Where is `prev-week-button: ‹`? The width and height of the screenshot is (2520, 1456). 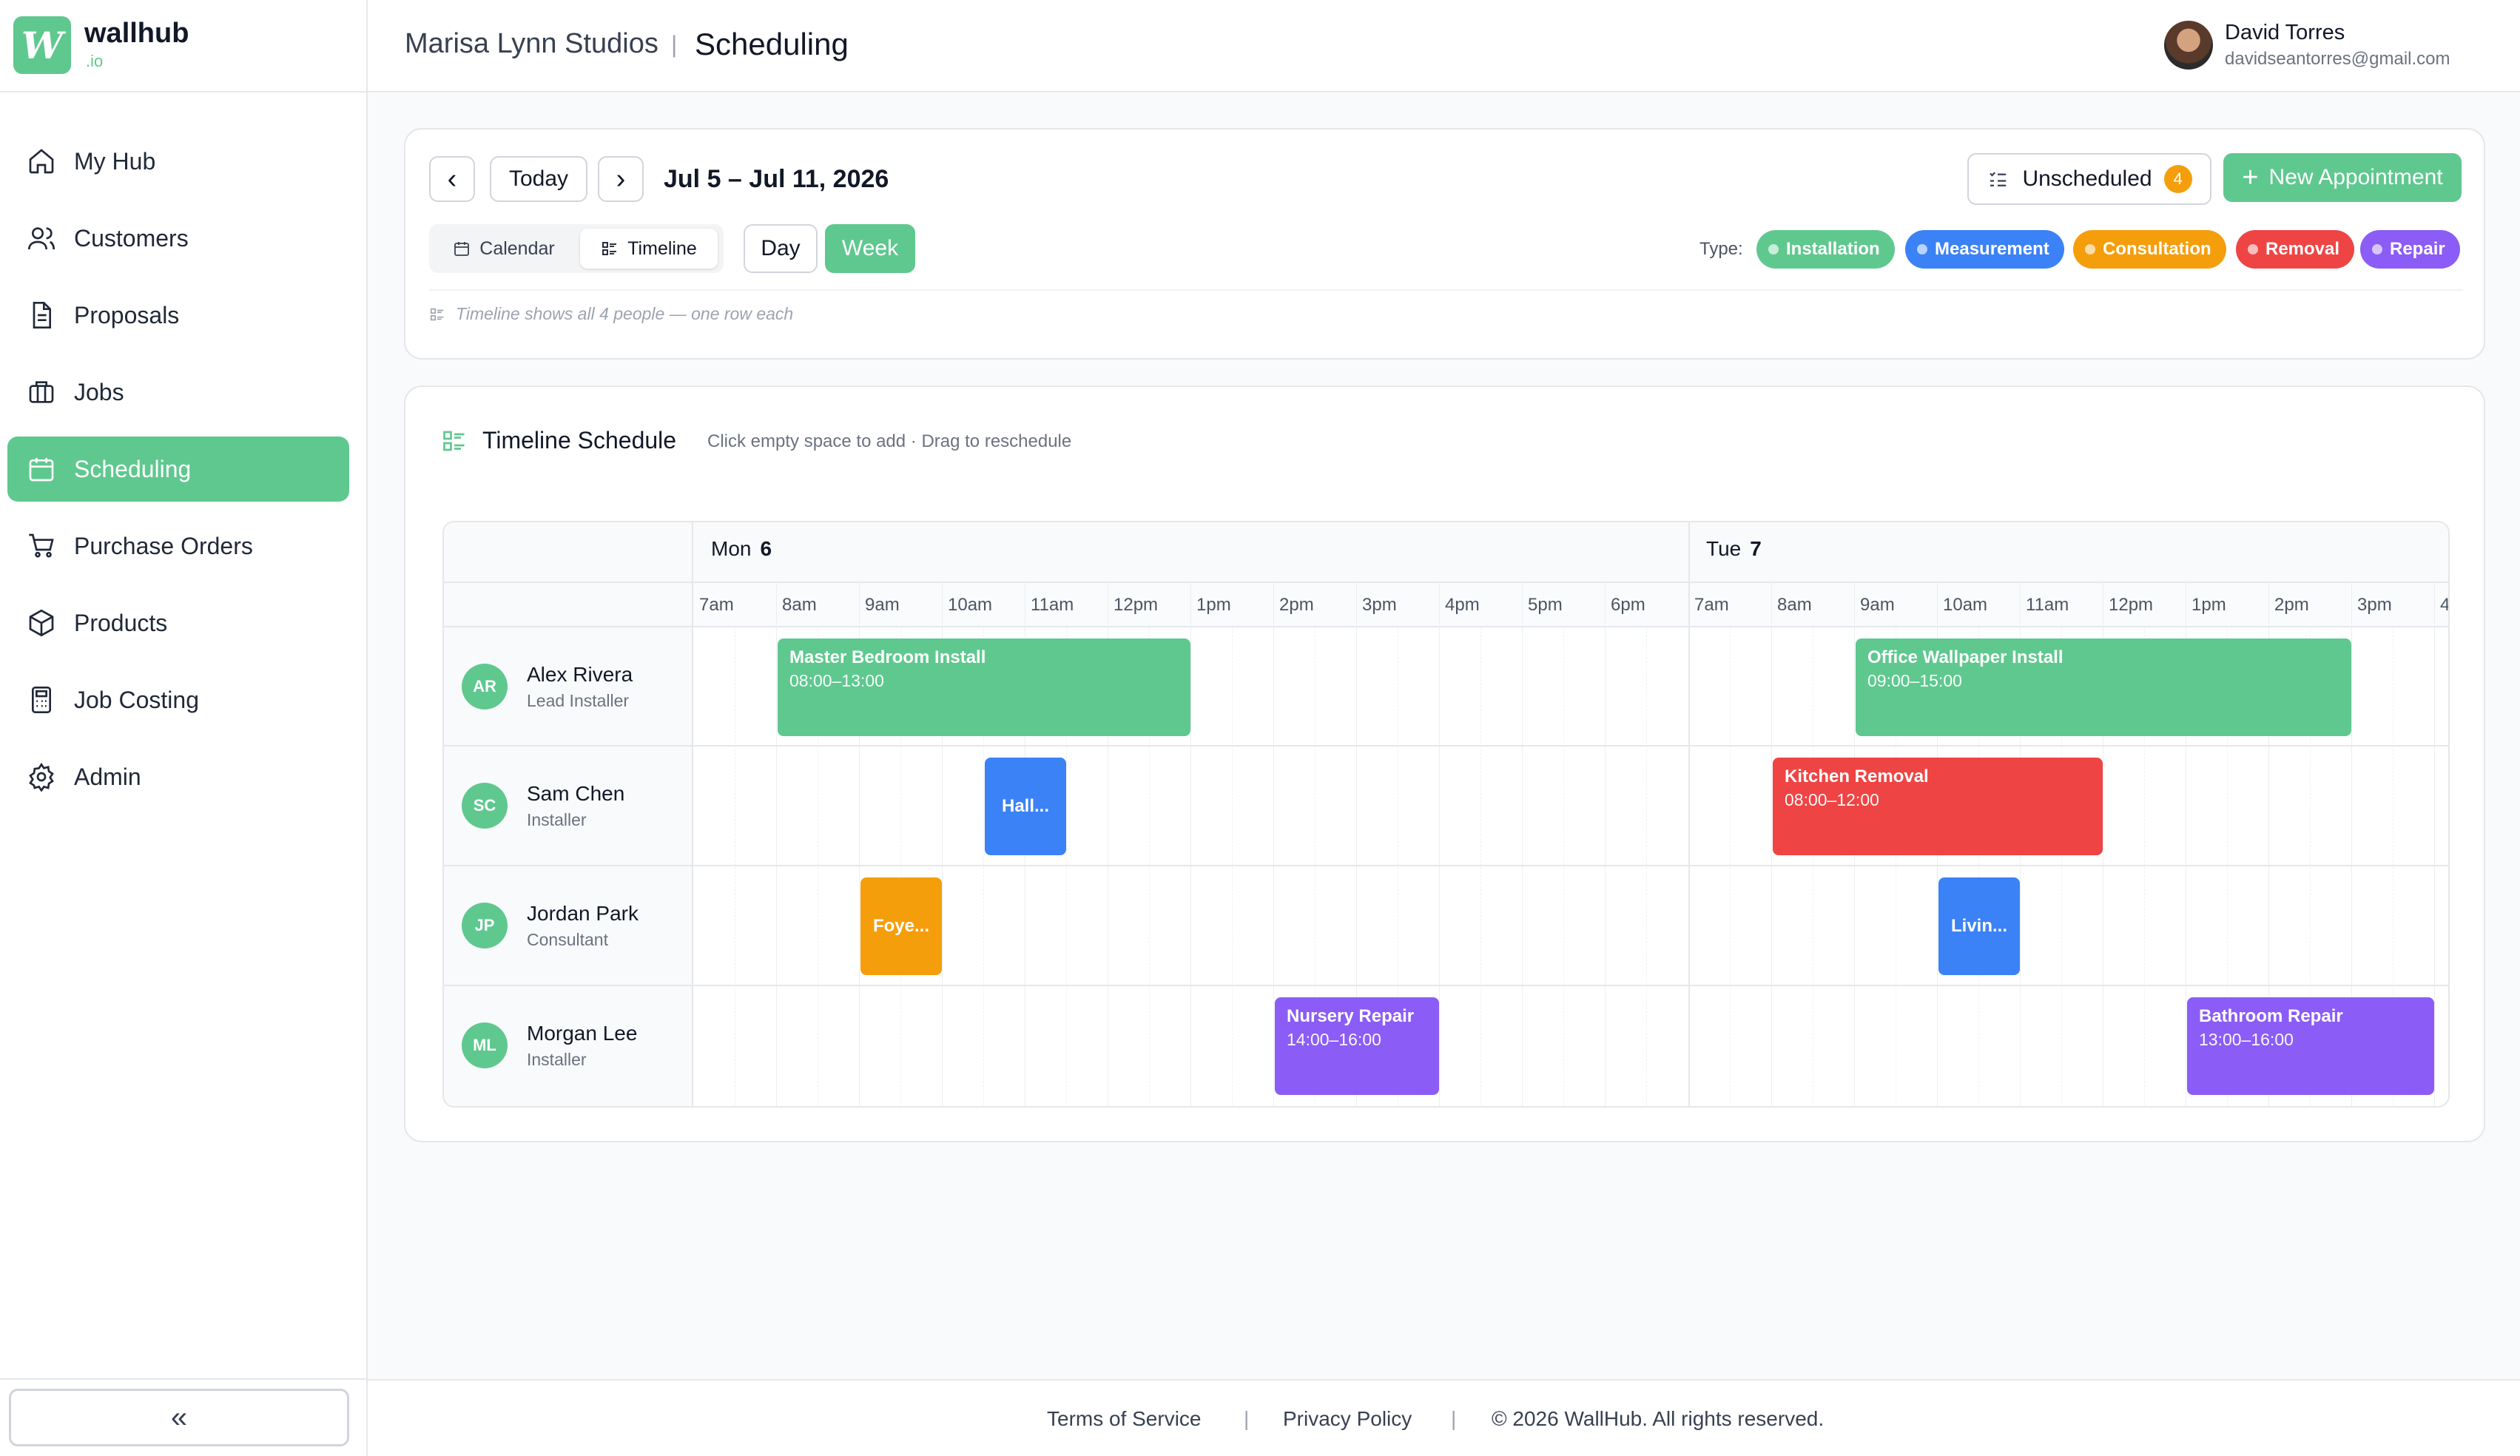
prev-week-button: ‹ is located at coordinates (452, 179).